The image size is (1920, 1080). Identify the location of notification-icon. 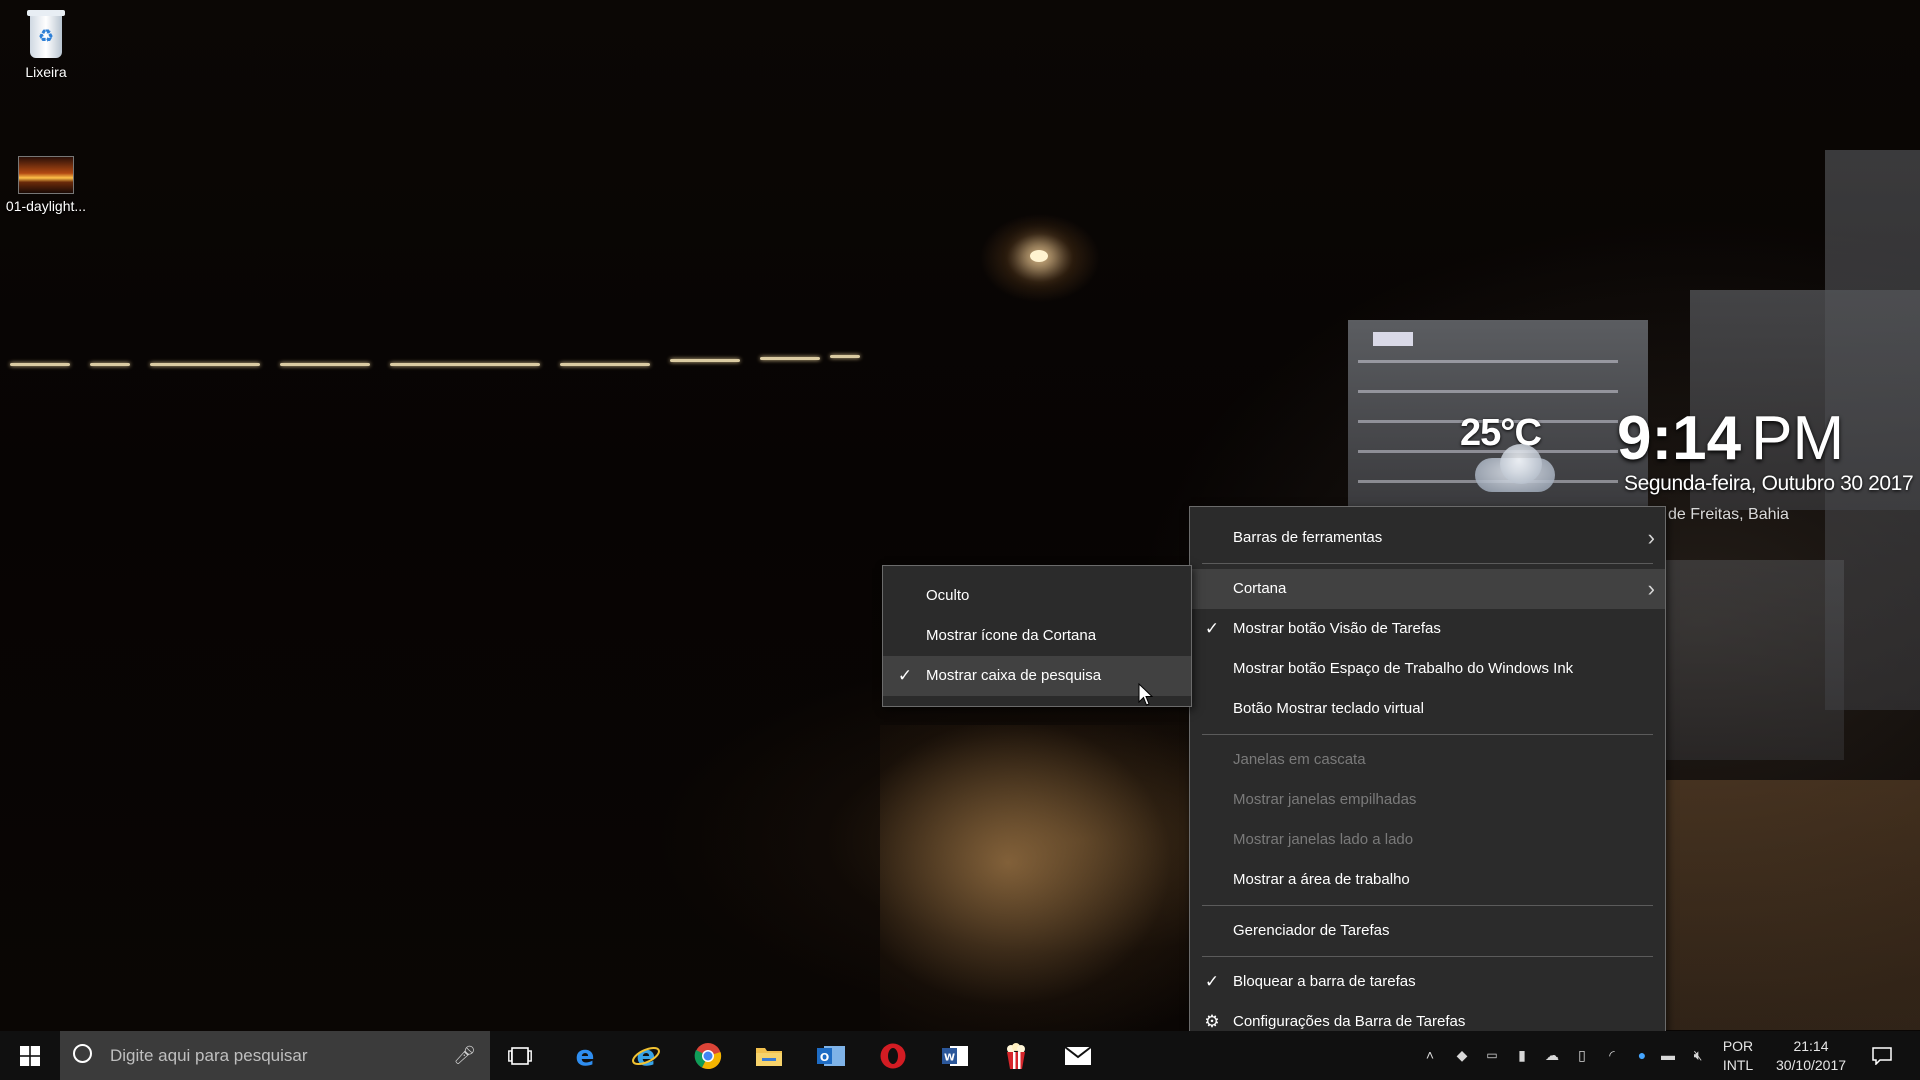
(1882, 1055).